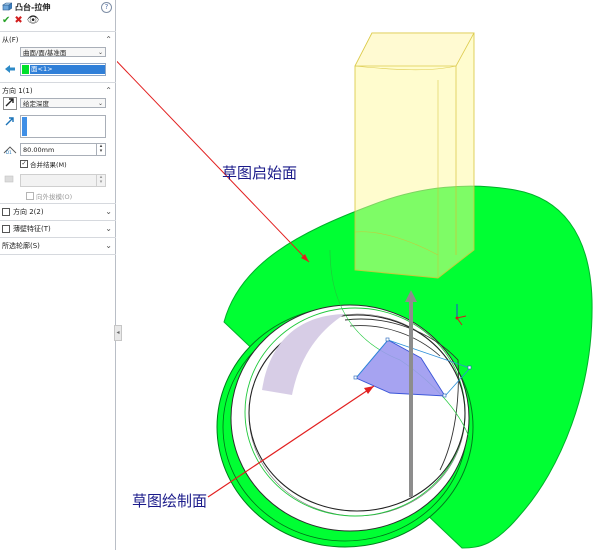  What do you see at coordinates (9, 152) in the screenshot?
I see `svg-text: D1` at bounding box center [9, 152].